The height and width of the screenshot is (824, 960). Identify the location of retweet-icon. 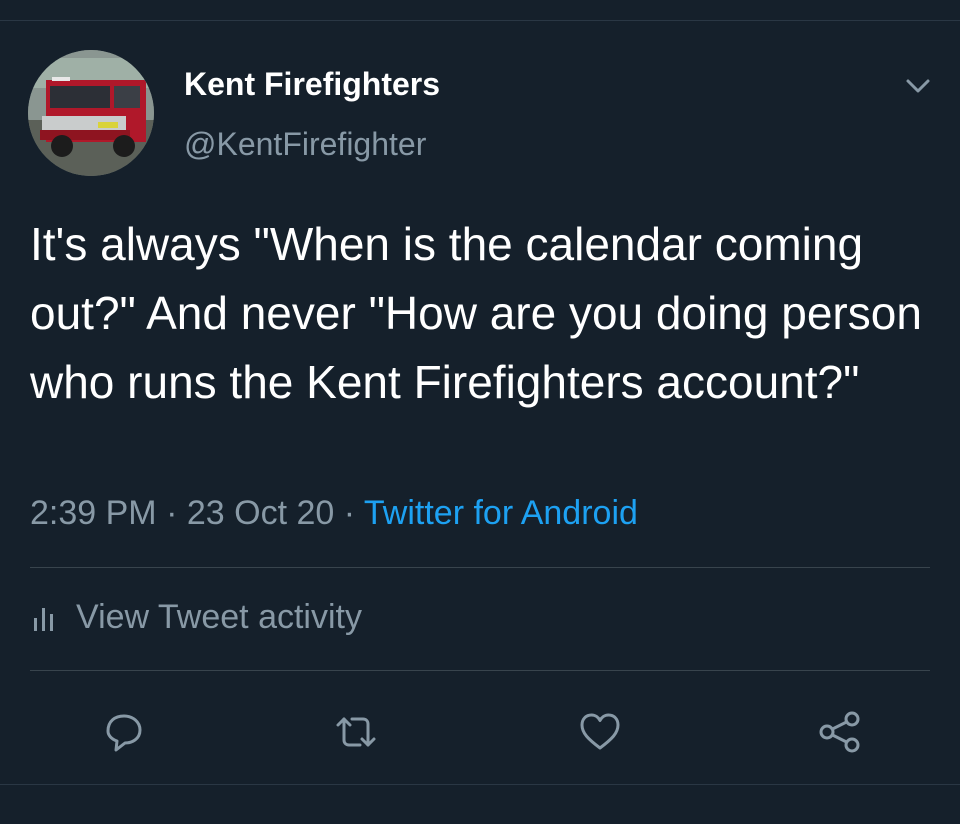
(356, 732).